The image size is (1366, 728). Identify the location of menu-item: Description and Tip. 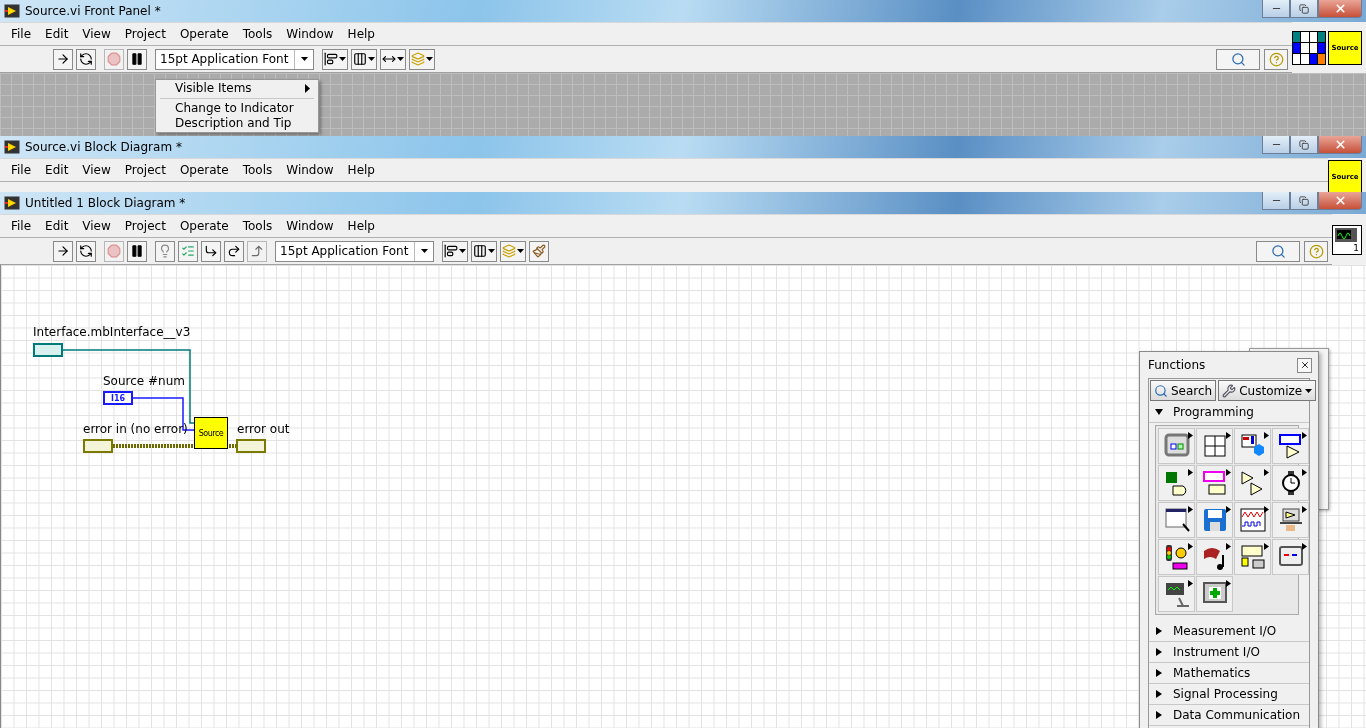
(237, 123).